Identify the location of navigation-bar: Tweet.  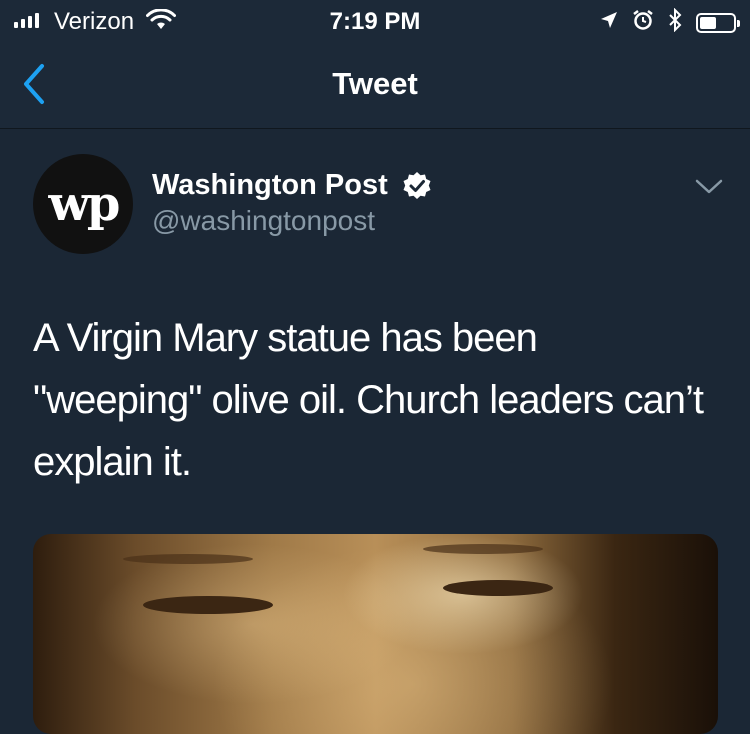
(375, 84).